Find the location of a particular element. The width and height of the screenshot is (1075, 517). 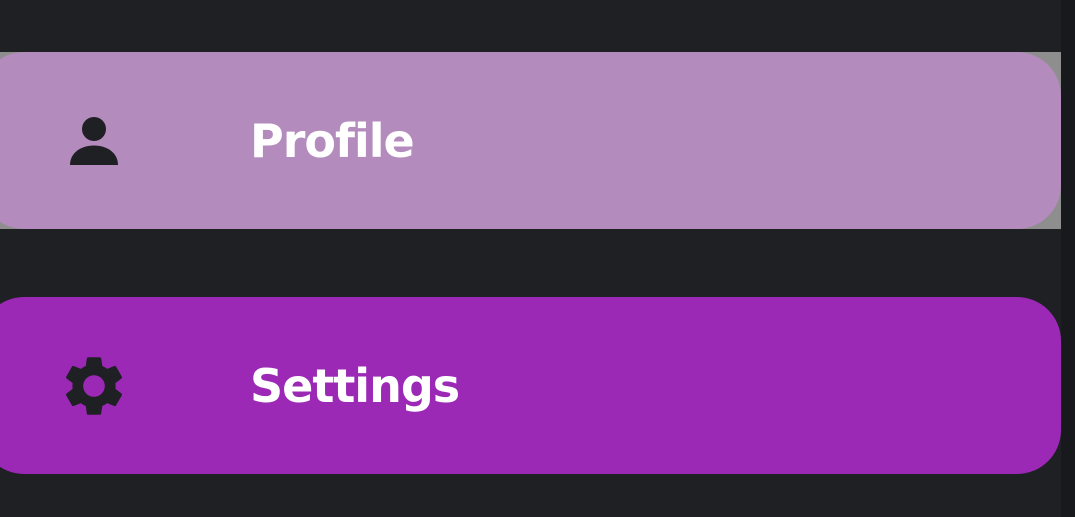

menu-item-profile-label: Profile is located at coordinates (332, 140).